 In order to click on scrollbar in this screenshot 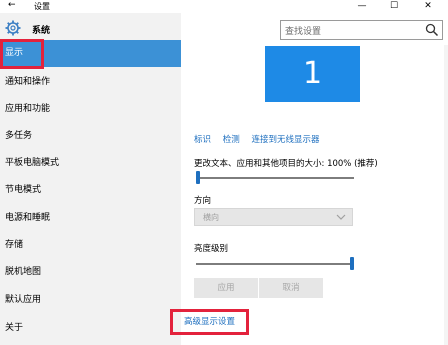, I will do `click(446, 195)`.